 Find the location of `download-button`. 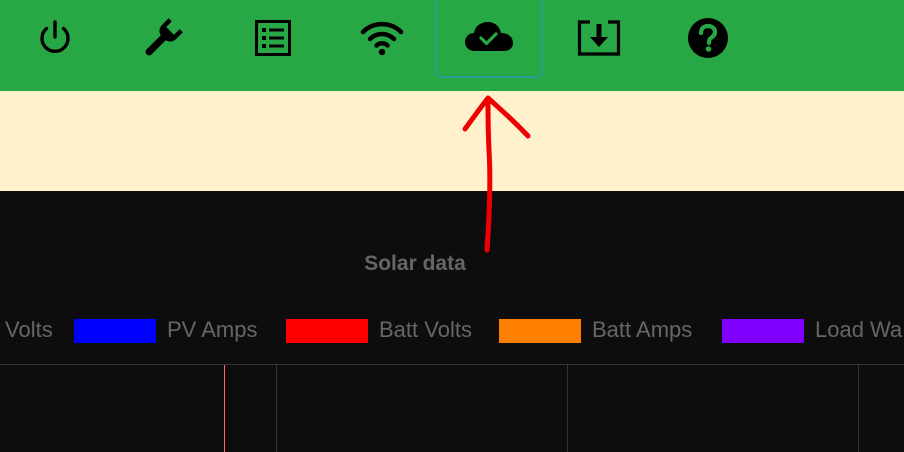

download-button is located at coordinates (599, 38).